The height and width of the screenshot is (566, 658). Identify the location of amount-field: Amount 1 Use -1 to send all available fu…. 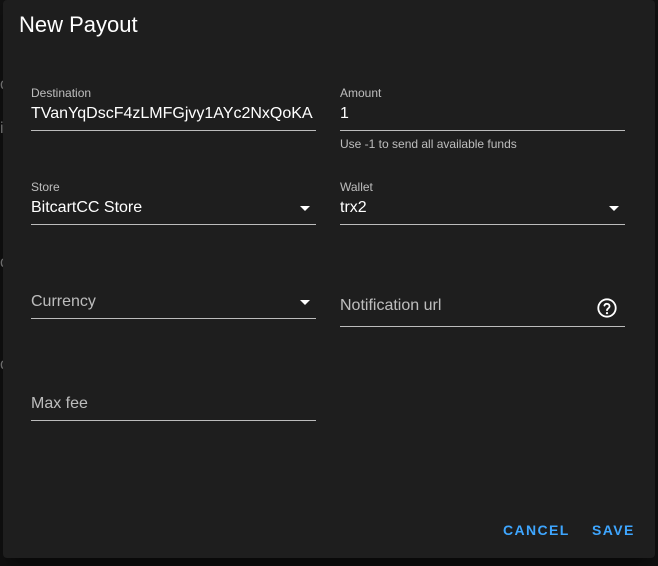
(482, 121).